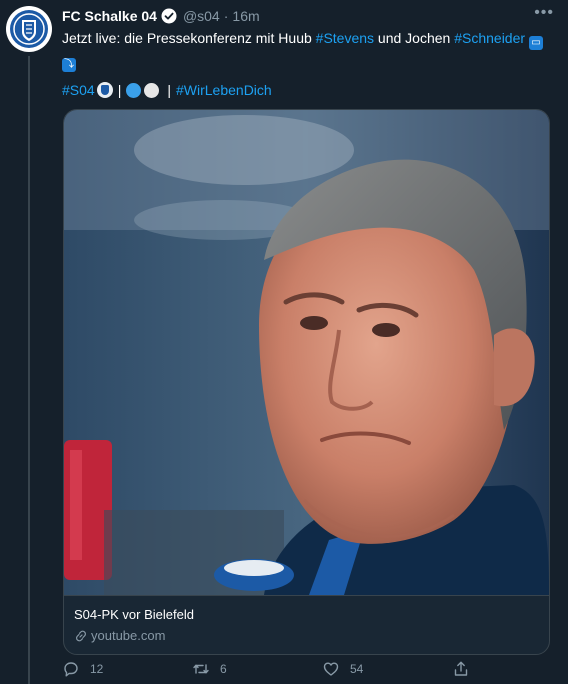  What do you see at coordinates (272, 672) in the screenshot?
I see `tweet-actions: 12 6 54` at bounding box center [272, 672].